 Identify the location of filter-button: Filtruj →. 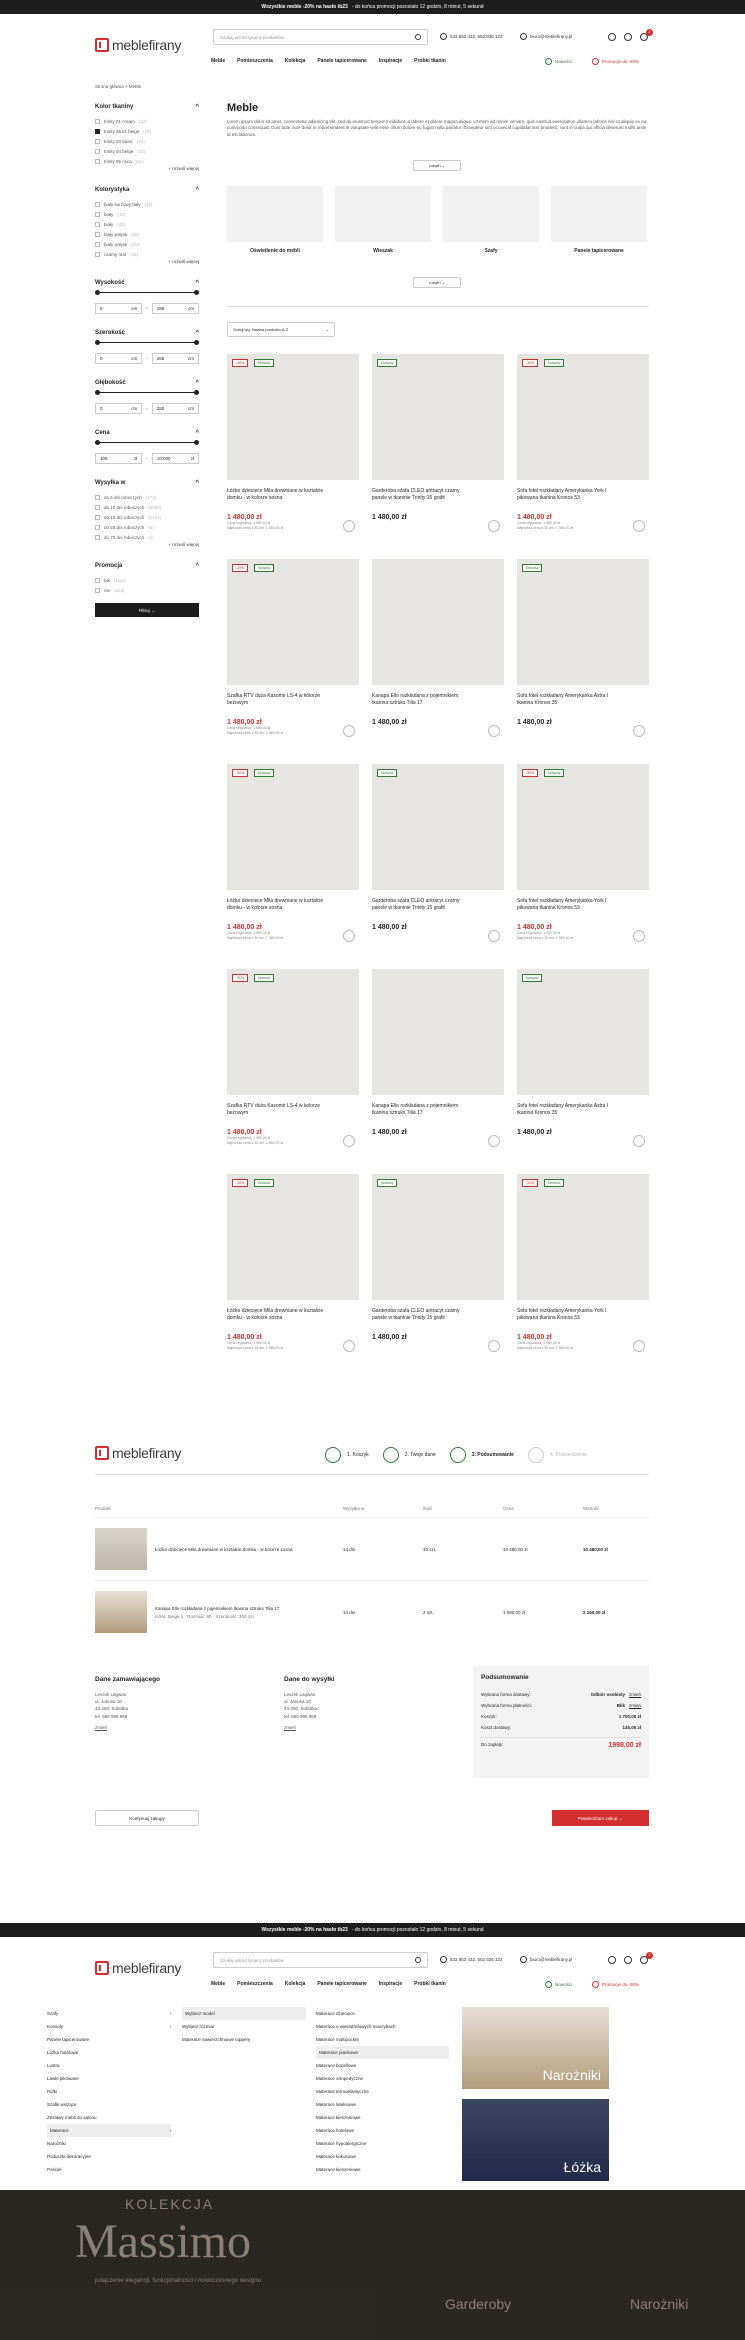
(147, 610).